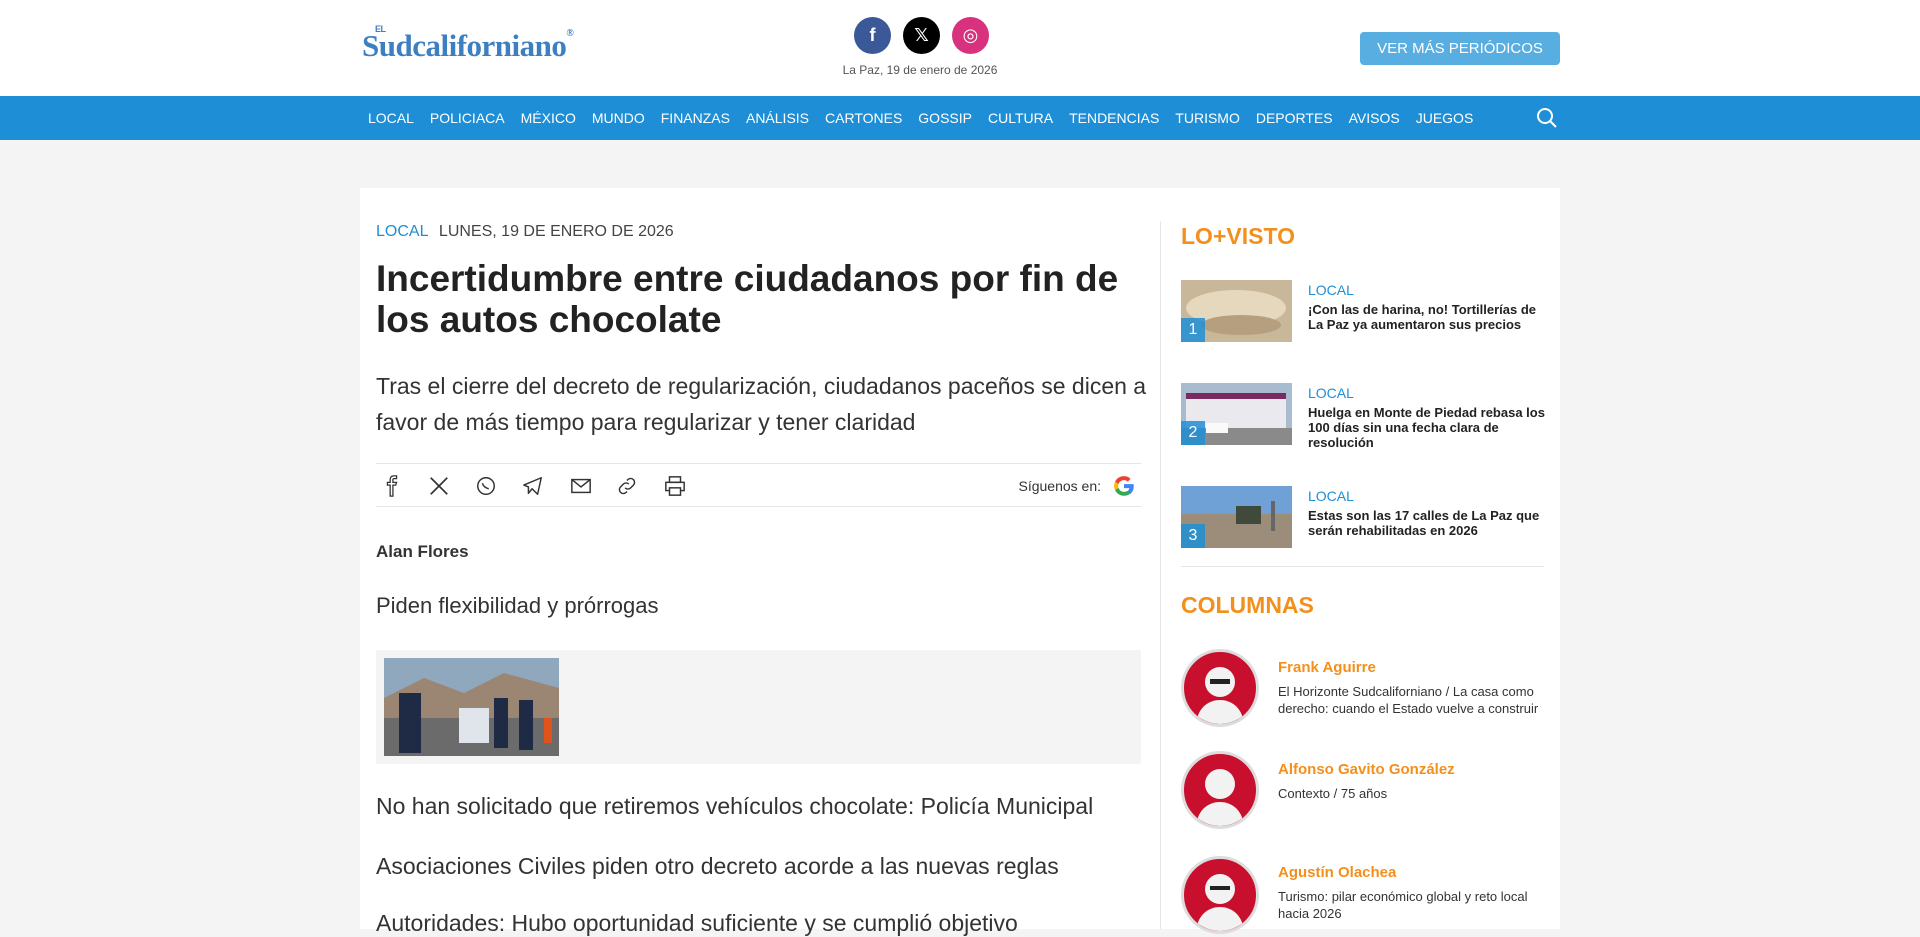  Describe the element at coordinates (681, 486) in the screenshot. I see `print-icon` at that location.